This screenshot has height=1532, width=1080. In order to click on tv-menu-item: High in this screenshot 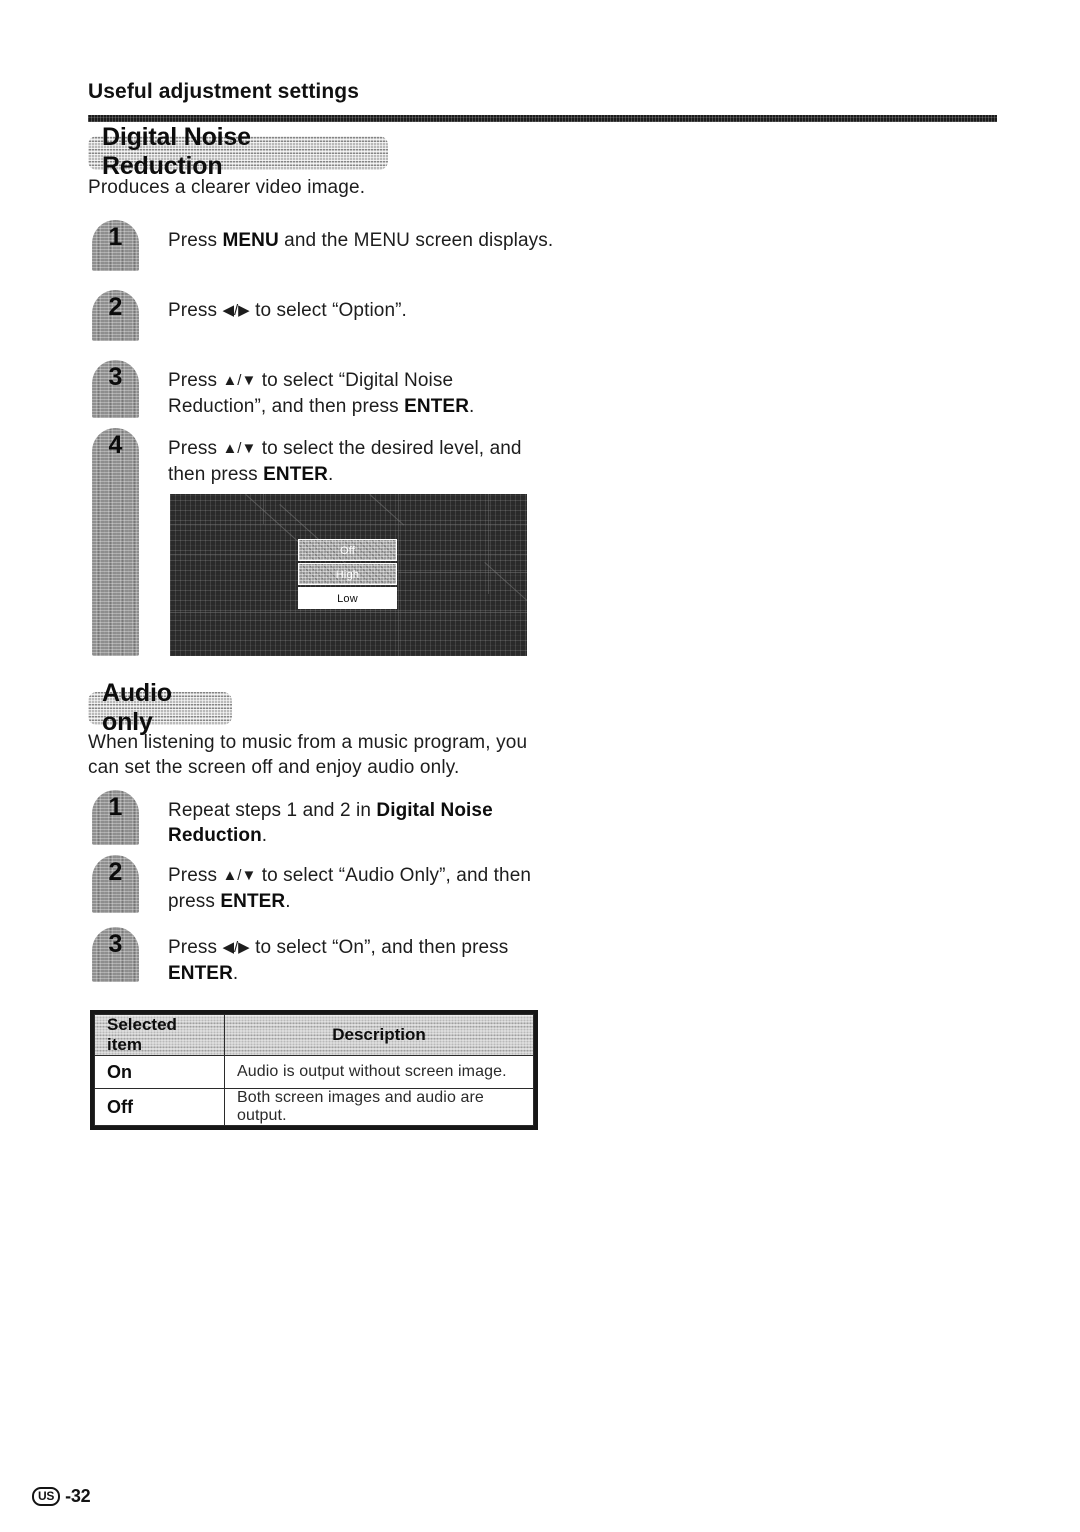, I will do `click(347, 574)`.